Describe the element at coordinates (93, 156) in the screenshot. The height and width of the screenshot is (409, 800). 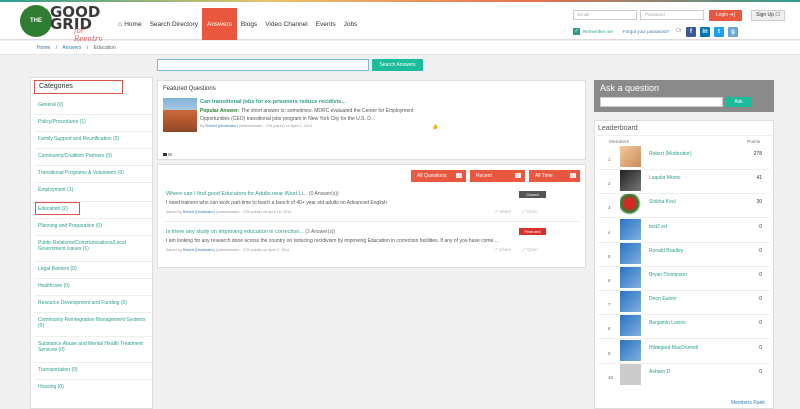
I see `category-item: Community/Coalition Partners (0)` at that location.